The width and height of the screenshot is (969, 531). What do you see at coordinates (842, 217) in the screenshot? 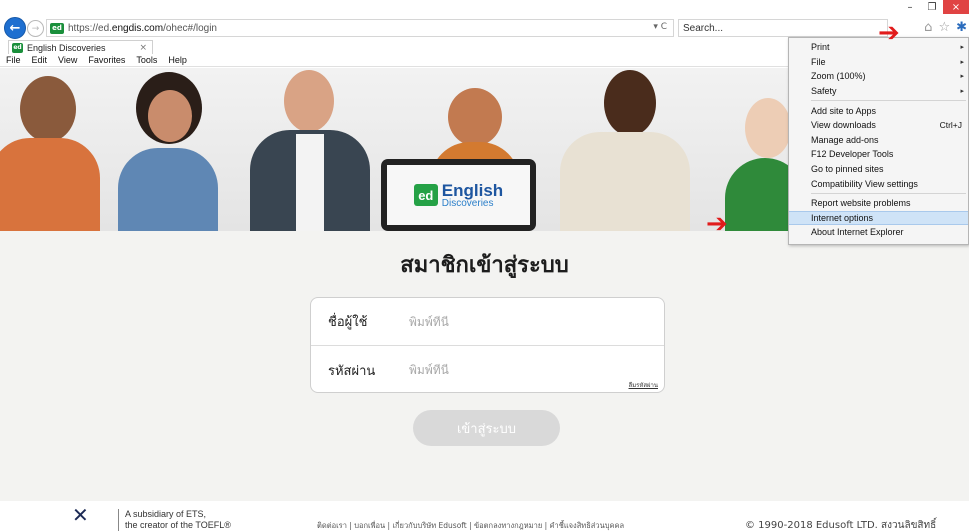
I see `menu-item-label: Internet options` at bounding box center [842, 217].